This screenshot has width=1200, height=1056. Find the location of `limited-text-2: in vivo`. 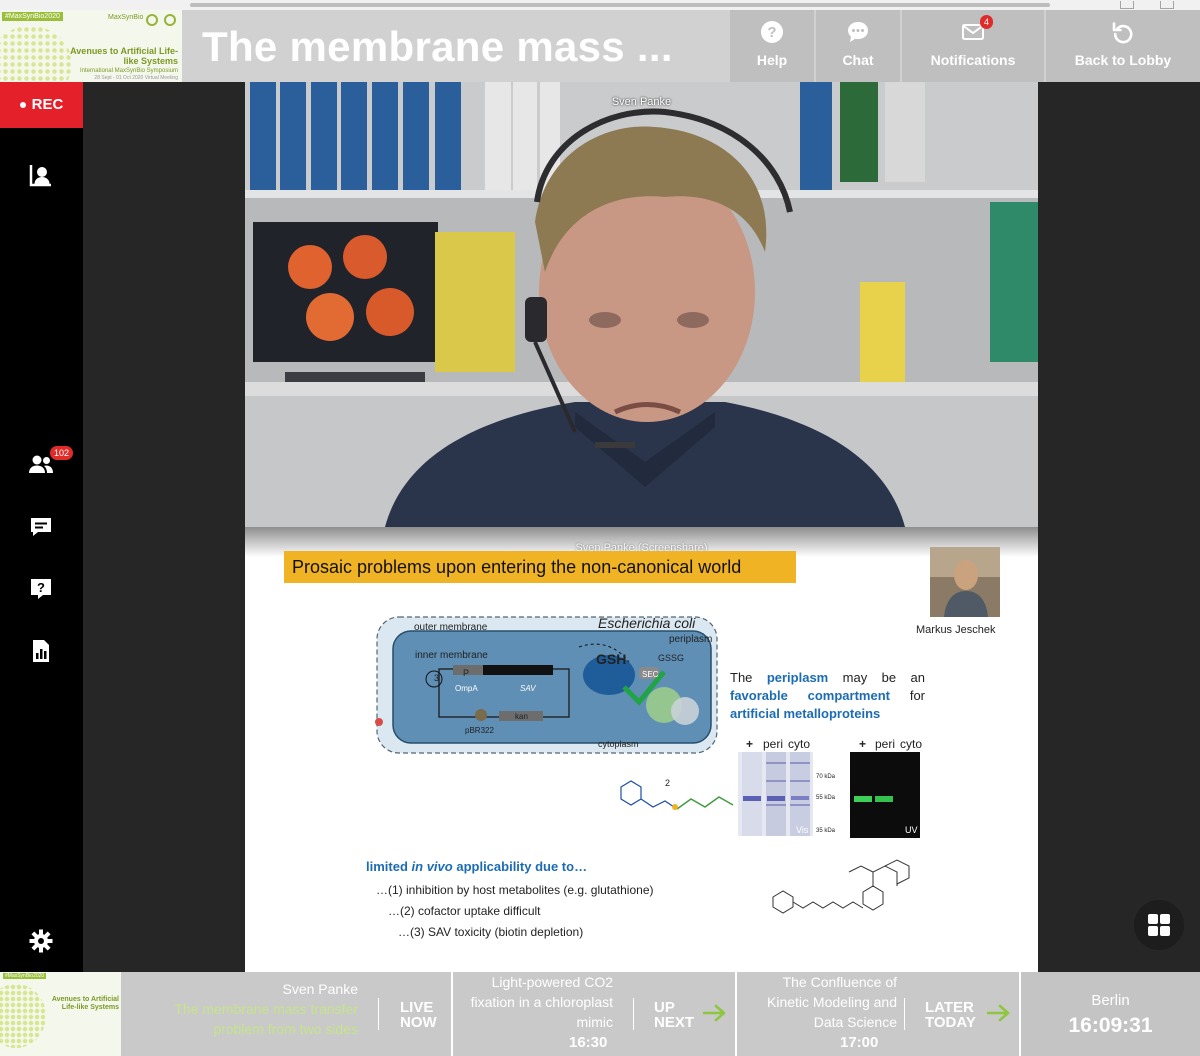

limited-text-2: in vivo is located at coordinates (432, 866).